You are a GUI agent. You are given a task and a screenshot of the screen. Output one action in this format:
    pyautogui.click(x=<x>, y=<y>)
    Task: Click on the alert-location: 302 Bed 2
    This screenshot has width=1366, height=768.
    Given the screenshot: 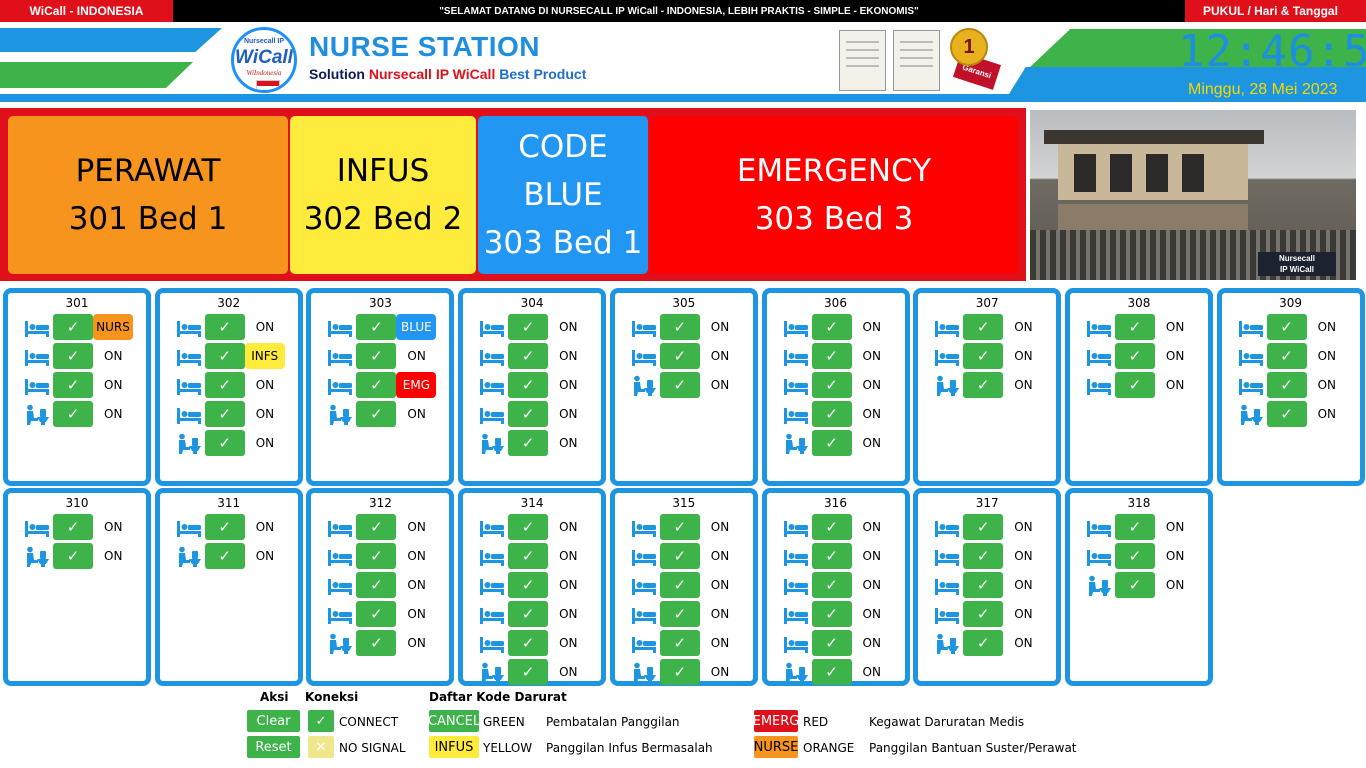 What is the action you would take?
    pyautogui.click(x=383, y=219)
    